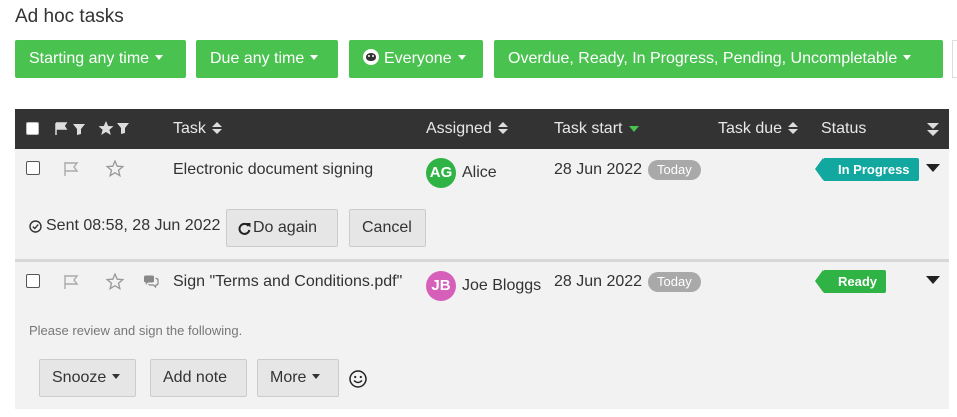 The width and height of the screenshot is (957, 417). I want to click on page-title: Ad hoc tasks, so click(69, 16).